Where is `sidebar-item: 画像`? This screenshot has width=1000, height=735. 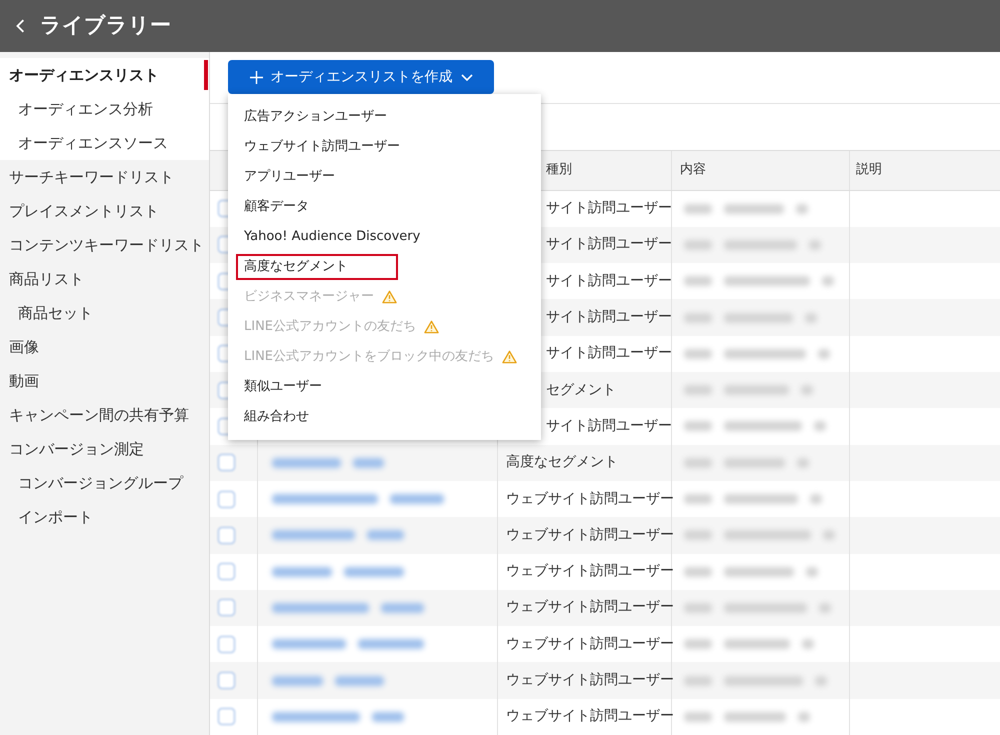
sidebar-item: 画像 is located at coordinates (104, 347).